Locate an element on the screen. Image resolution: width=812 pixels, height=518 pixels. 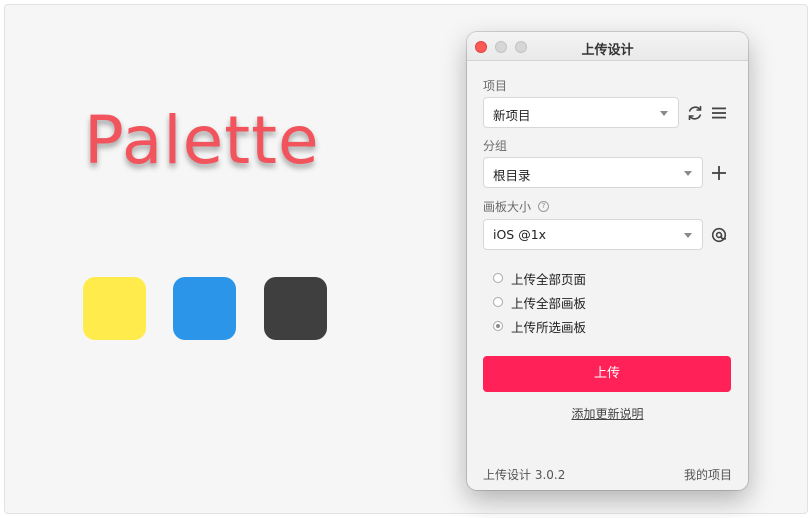
upload-button: 上传 is located at coordinates (607, 374).